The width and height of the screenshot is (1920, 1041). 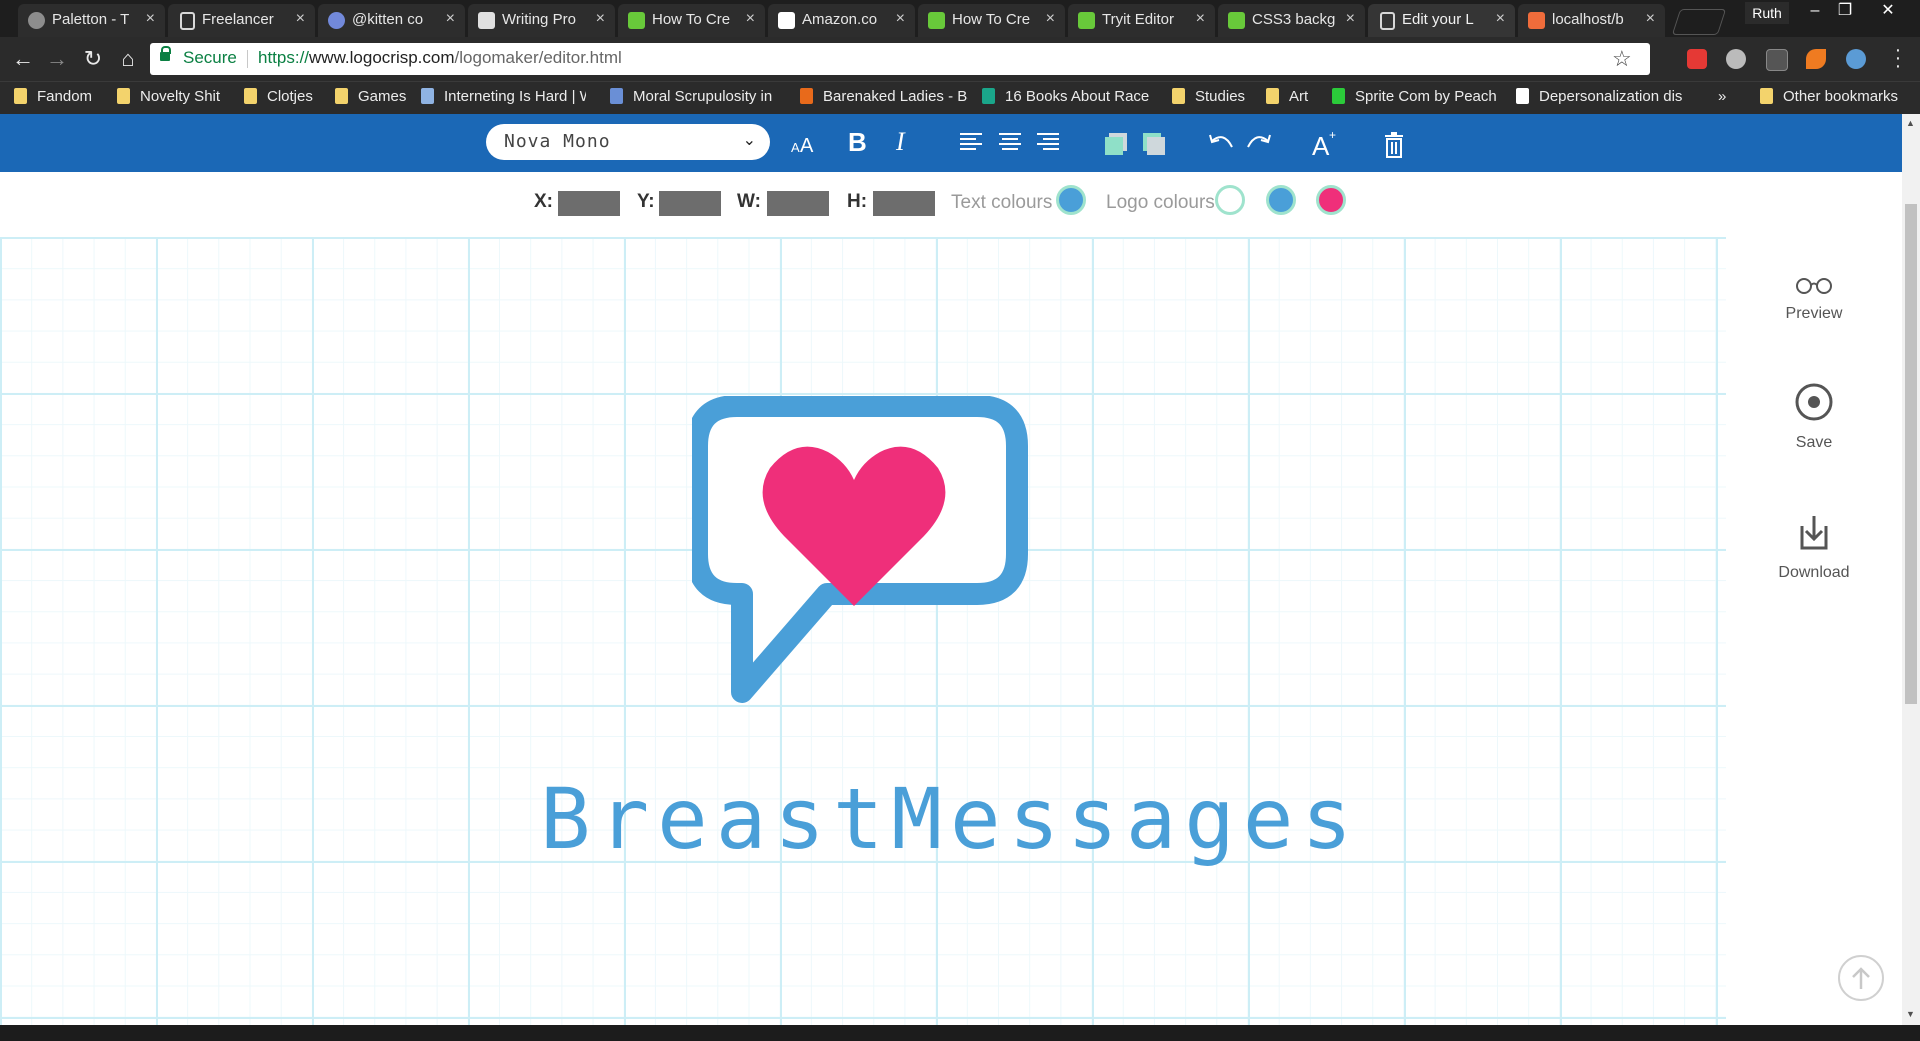 What do you see at coordinates (1814, 402) in the screenshot?
I see `save-target-icon` at bounding box center [1814, 402].